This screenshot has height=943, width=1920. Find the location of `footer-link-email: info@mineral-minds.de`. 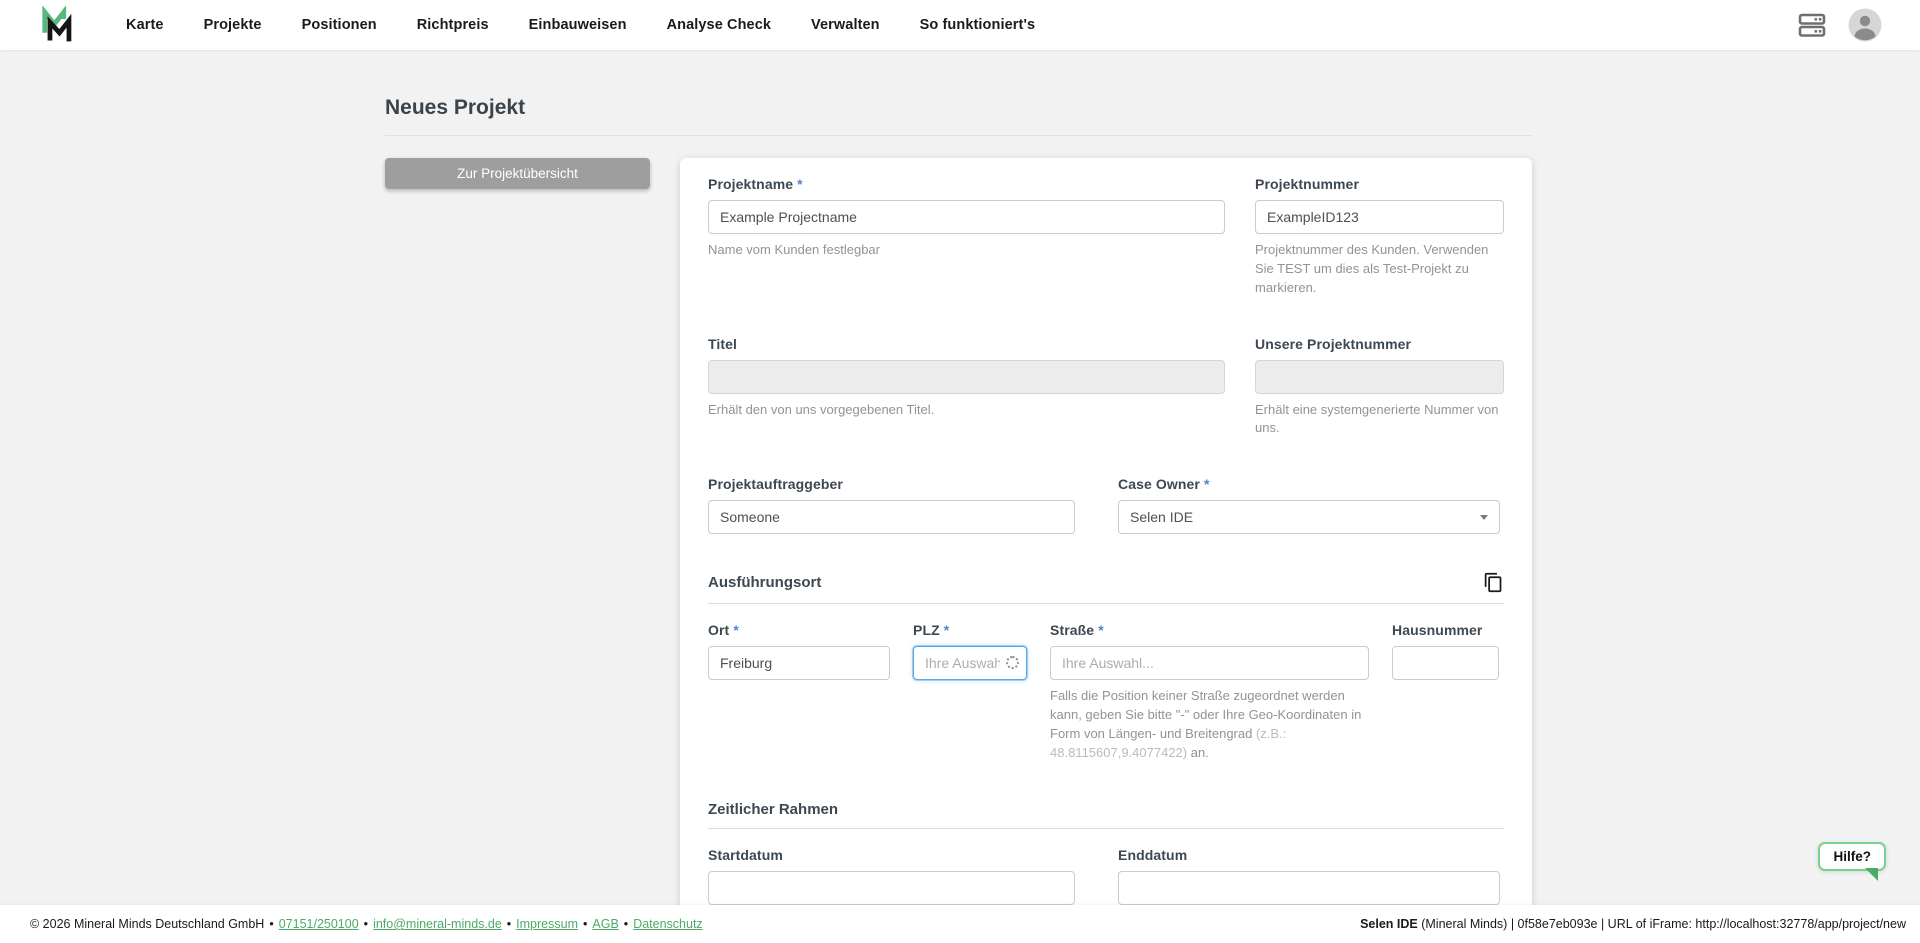

footer-link-email: info@mineral-minds.de is located at coordinates (437, 924).